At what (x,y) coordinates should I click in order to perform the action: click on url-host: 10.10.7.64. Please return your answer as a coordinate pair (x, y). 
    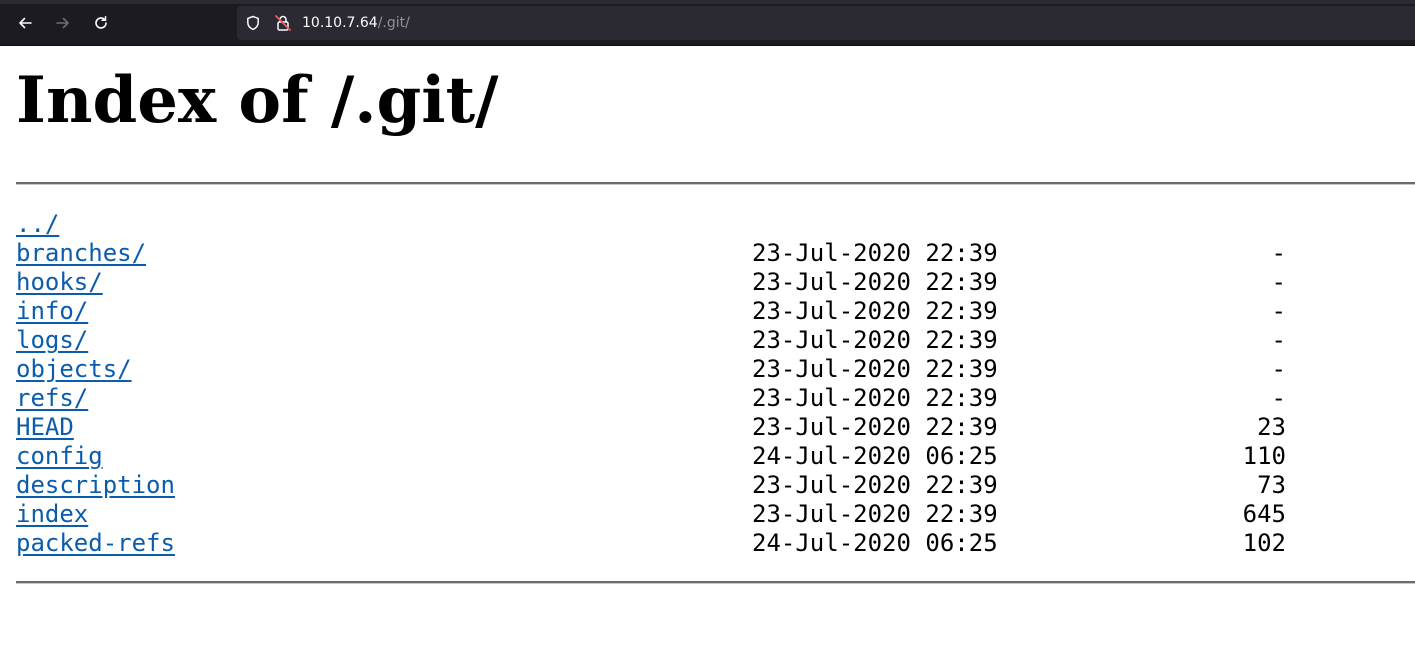
    Looking at the image, I should click on (340, 23).